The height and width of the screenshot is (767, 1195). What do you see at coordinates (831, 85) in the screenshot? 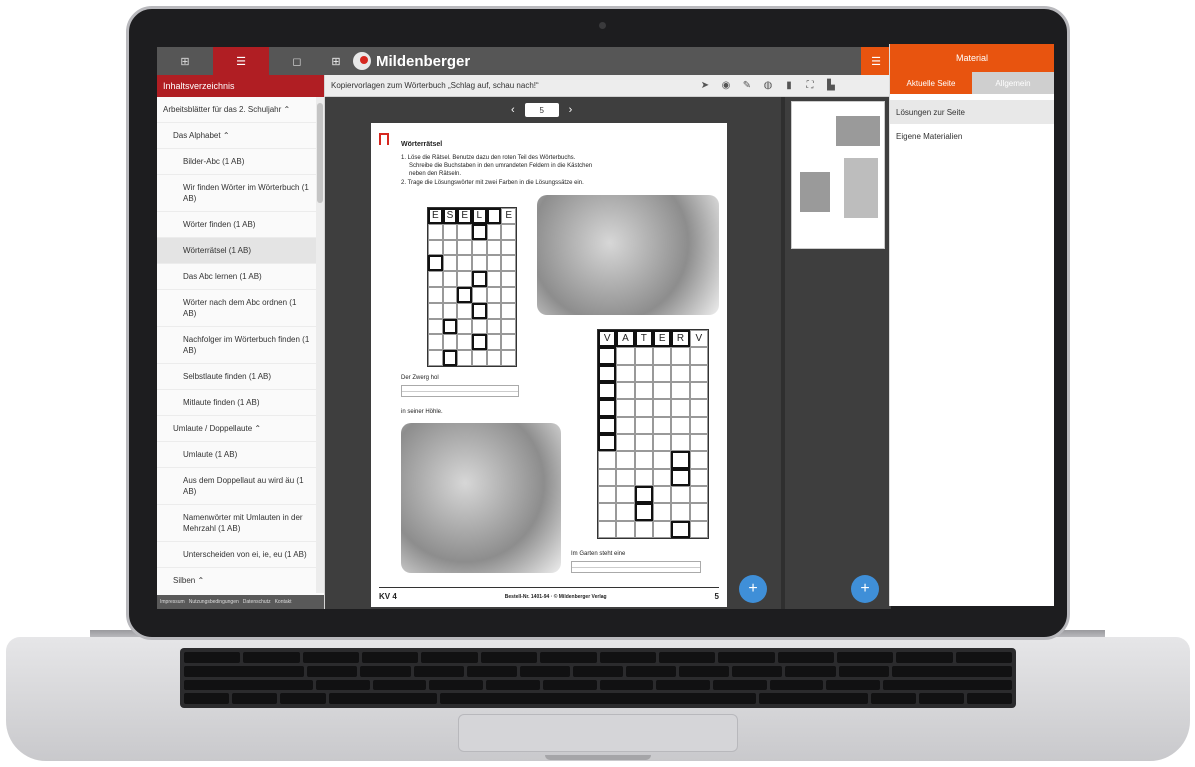
I see `file-icon: ▙` at bounding box center [831, 85].